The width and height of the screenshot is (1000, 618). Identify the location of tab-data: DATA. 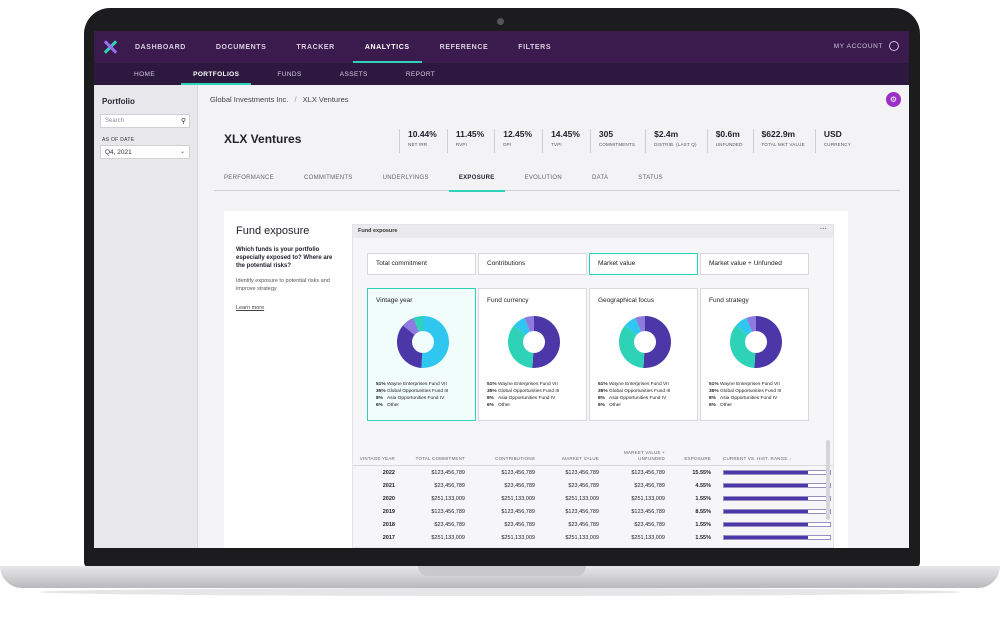
(600, 181).